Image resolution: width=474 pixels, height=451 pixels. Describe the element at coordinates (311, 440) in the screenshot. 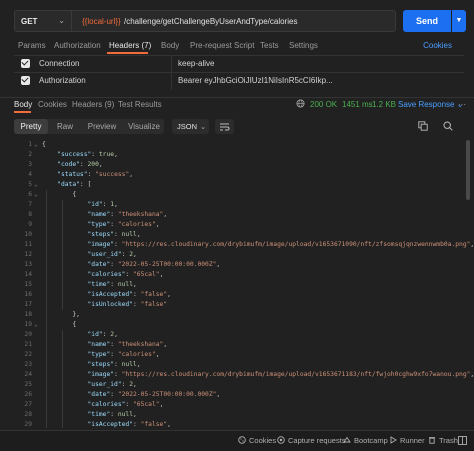

I see `capture-requests-button: Capture requests` at that location.